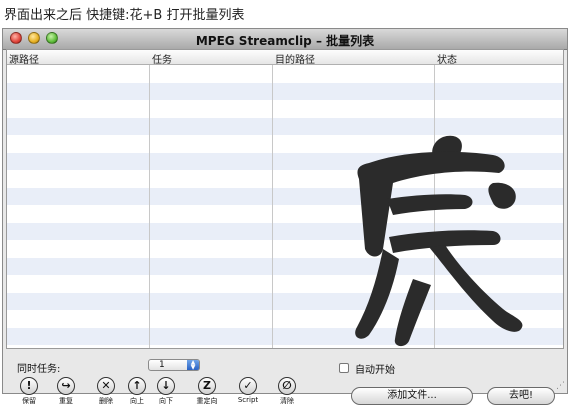  What do you see at coordinates (287, 386) in the screenshot?
I see `clear-icon: ∅` at bounding box center [287, 386].